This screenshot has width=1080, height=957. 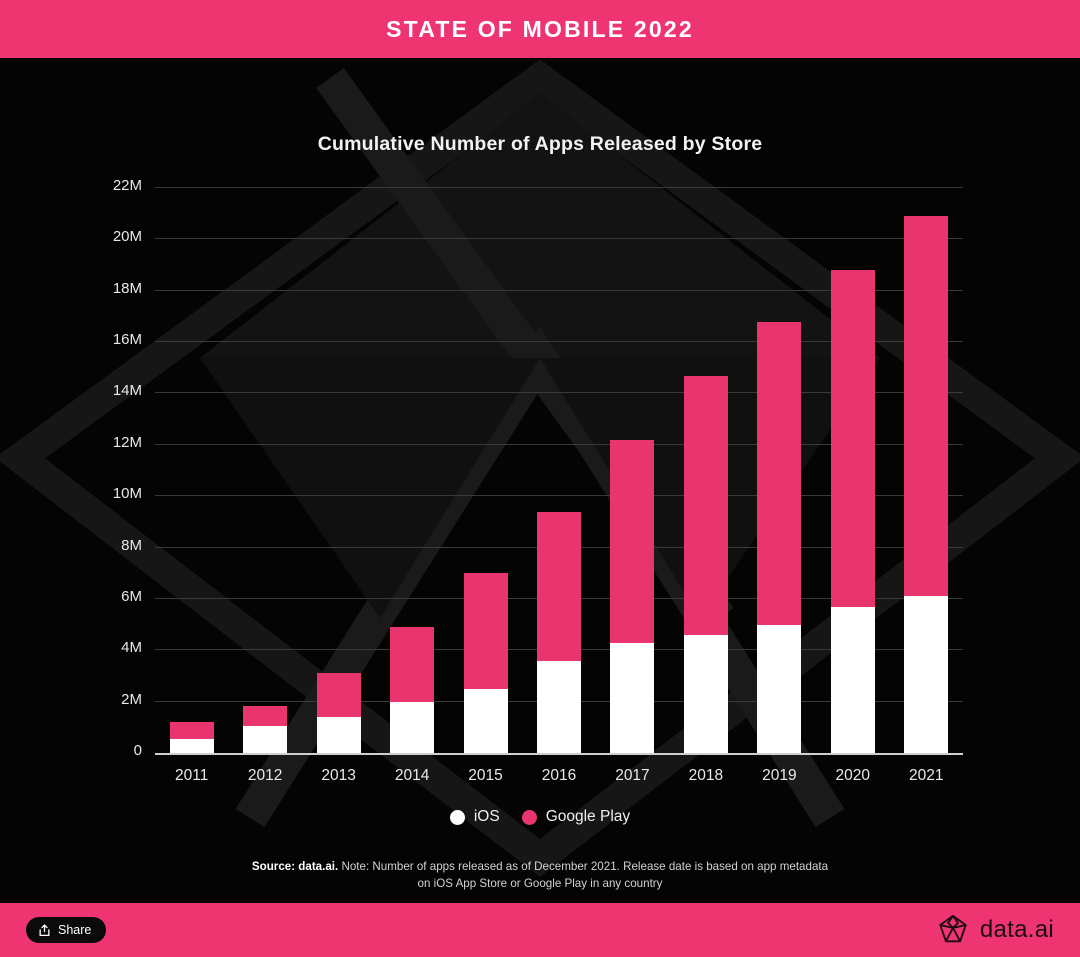 What do you see at coordinates (295, 866) in the screenshot?
I see `source-prefix: Source: data.ai.` at bounding box center [295, 866].